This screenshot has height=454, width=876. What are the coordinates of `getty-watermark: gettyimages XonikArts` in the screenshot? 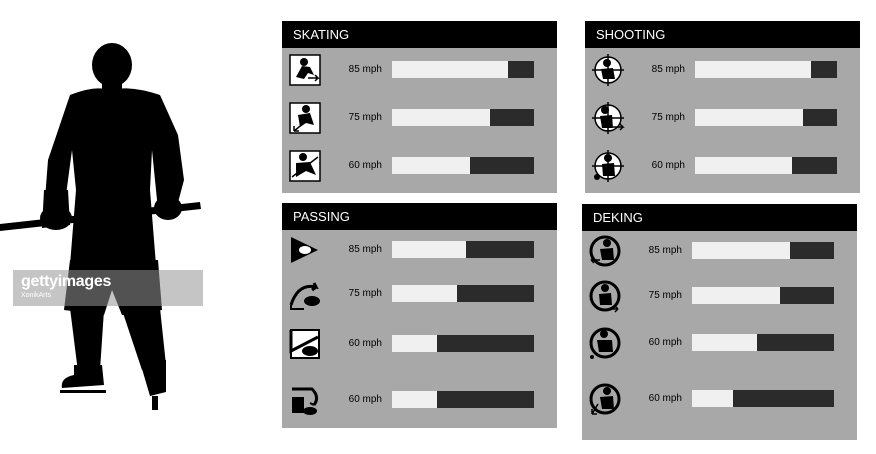 It's located at (108, 288).